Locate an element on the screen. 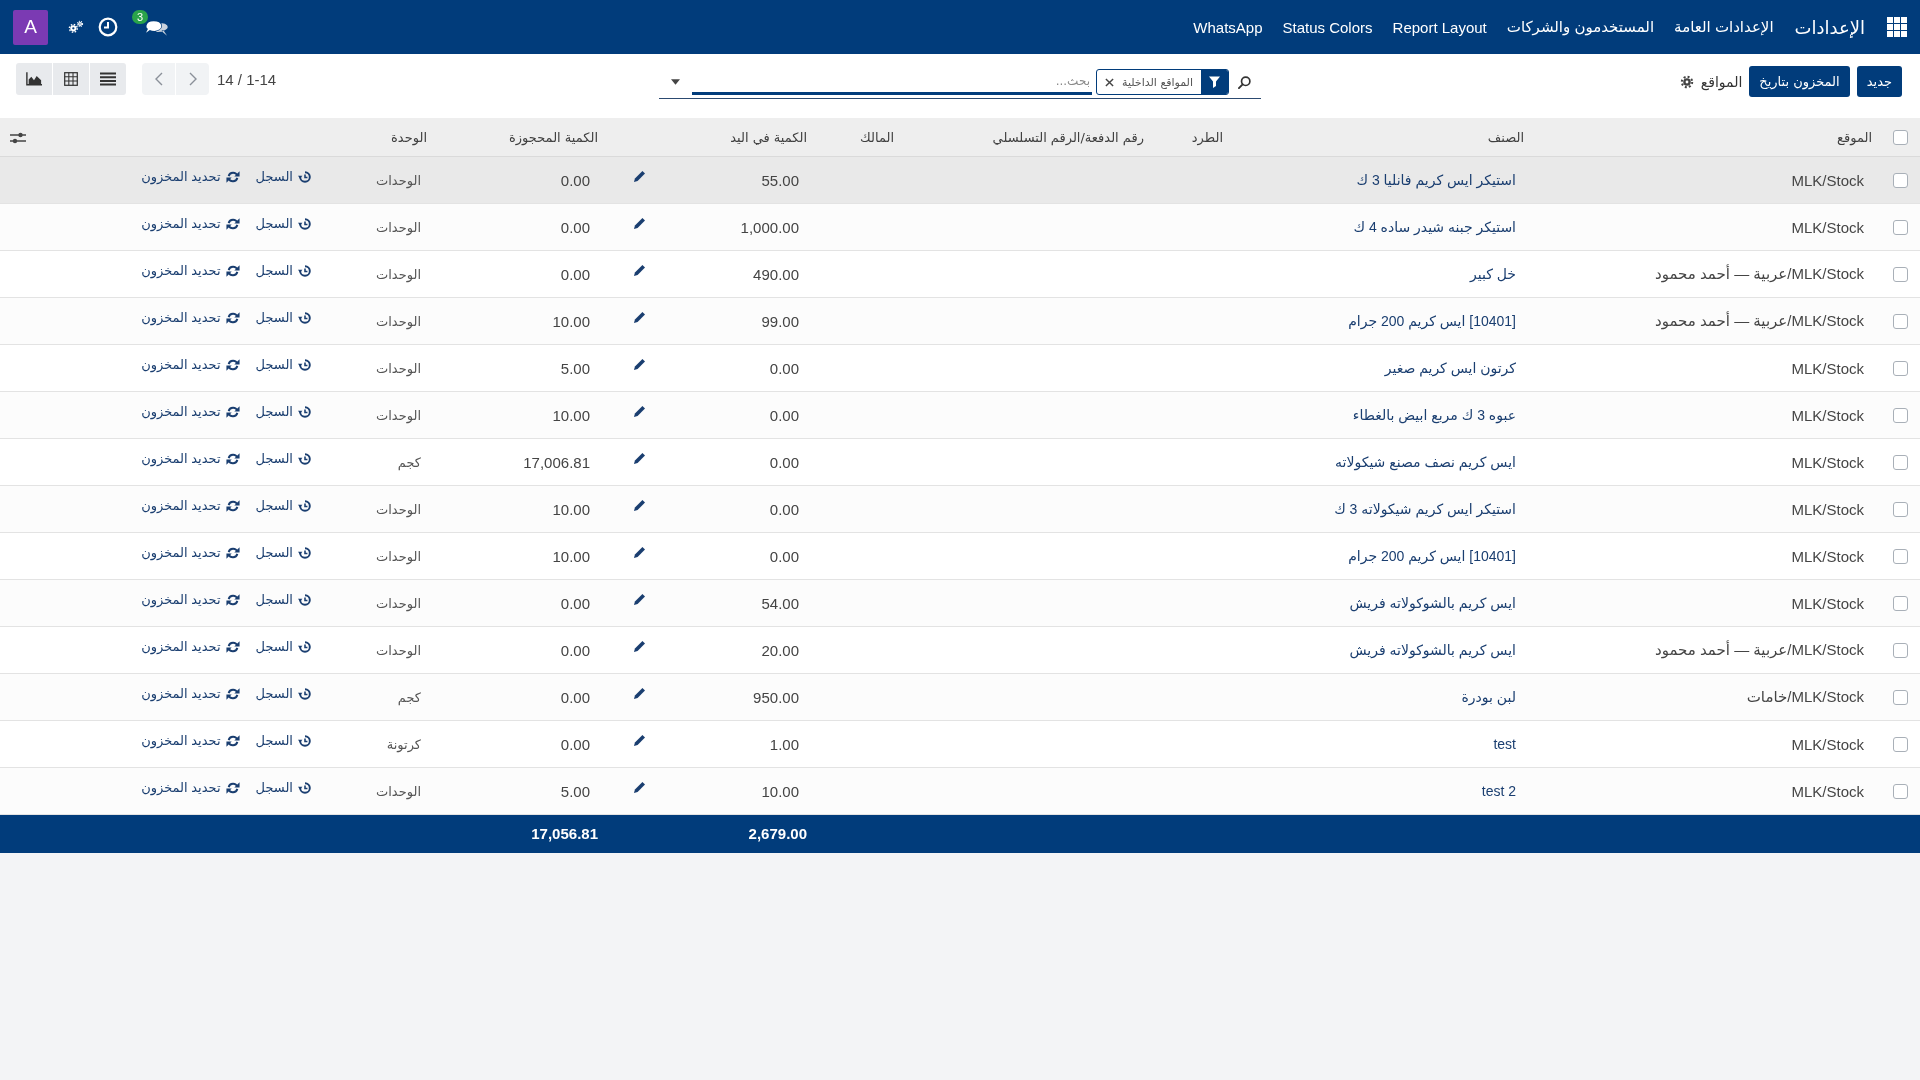 Image resolution: width=1920 pixels, height=1080 pixels. menu-item: الإعدادات العامة is located at coordinates (1724, 27).